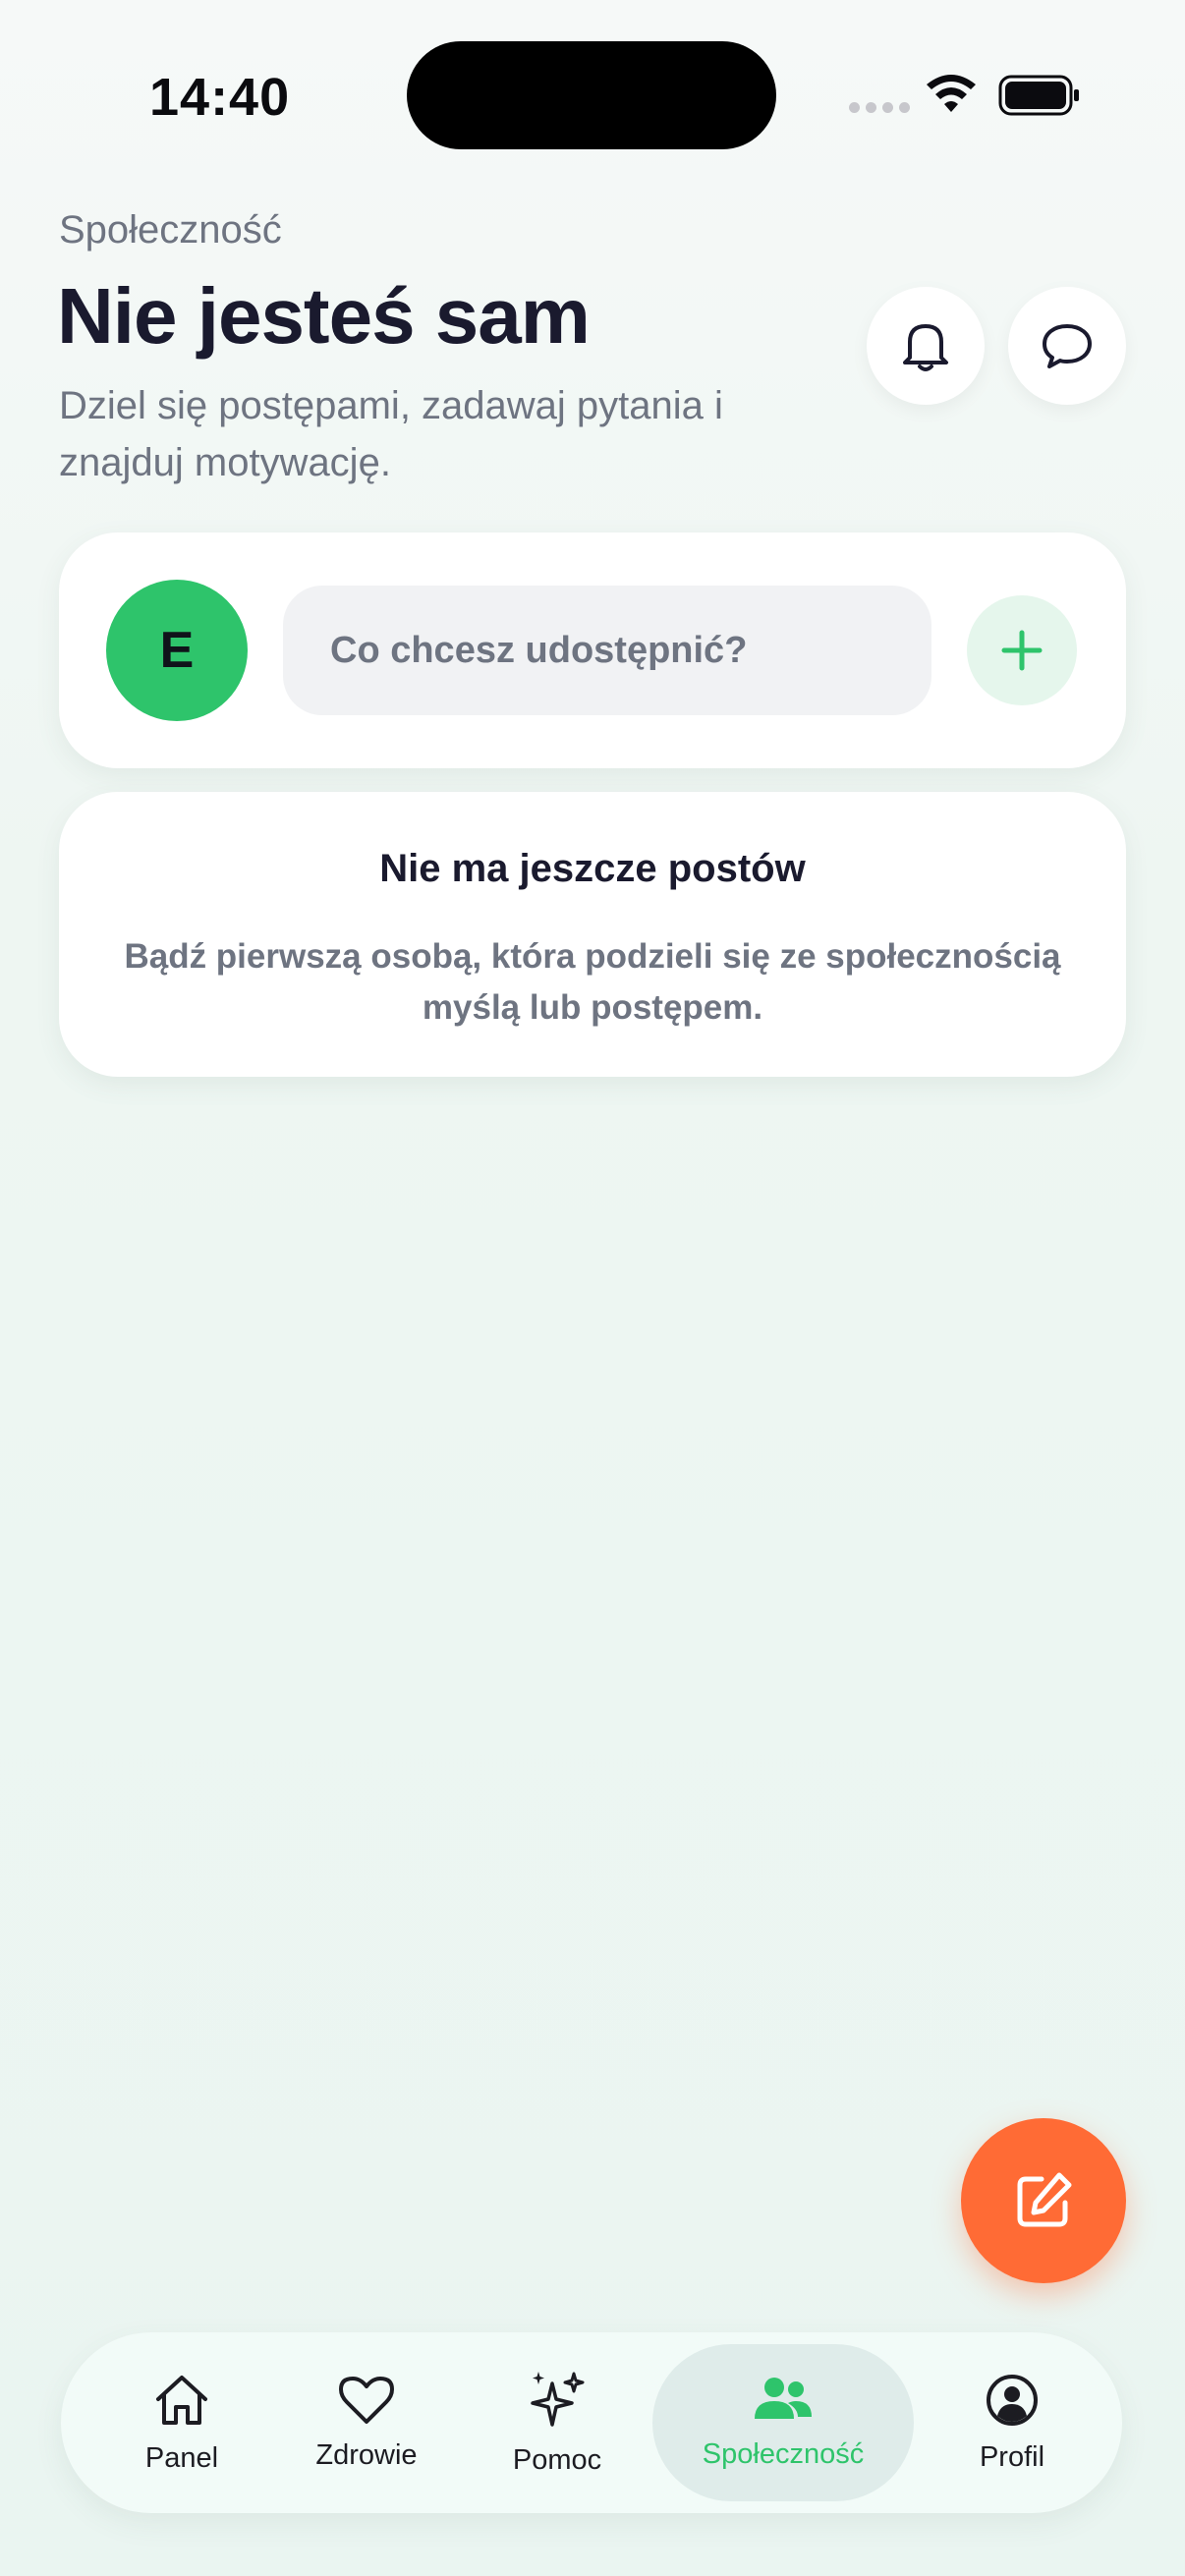  What do you see at coordinates (367, 2454) in the screenshot?
I see `tab-label: Zdrowie` at bounding box center [367, 2454].